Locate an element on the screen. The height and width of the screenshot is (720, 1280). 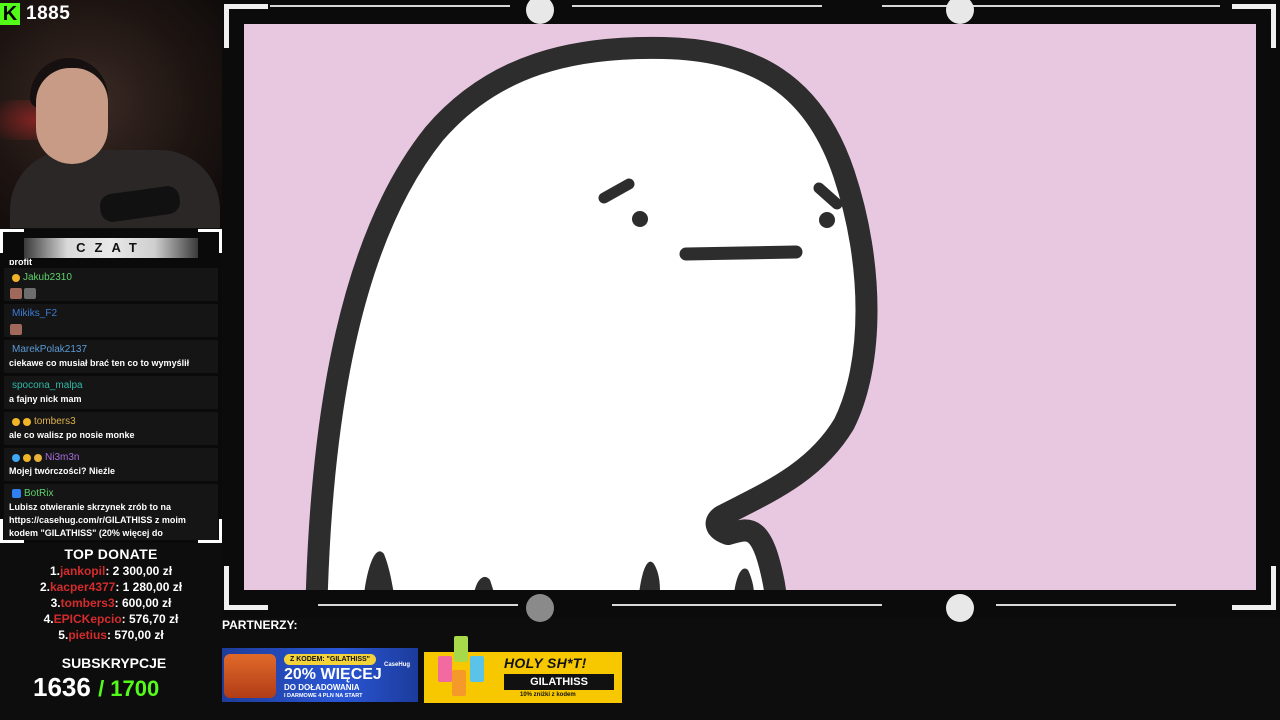
donate-nick: pietius is located at coordinates (87, 635).